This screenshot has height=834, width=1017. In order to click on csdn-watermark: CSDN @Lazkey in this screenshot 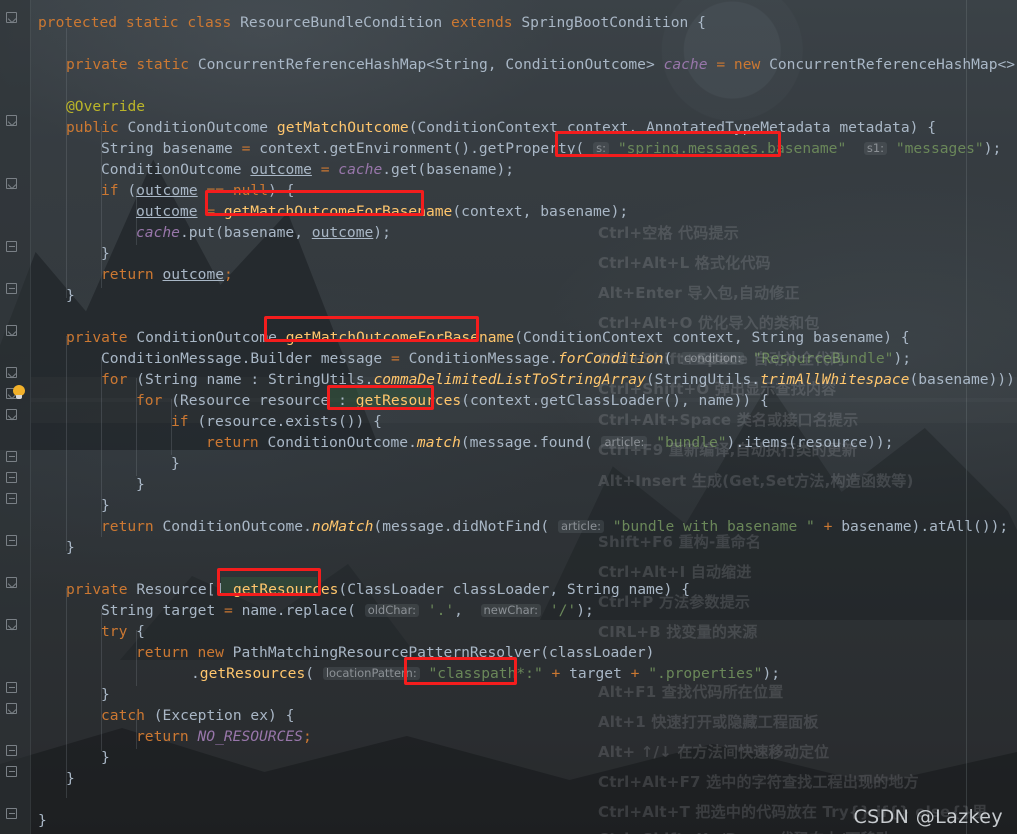, I will do `click(928, 817)`.